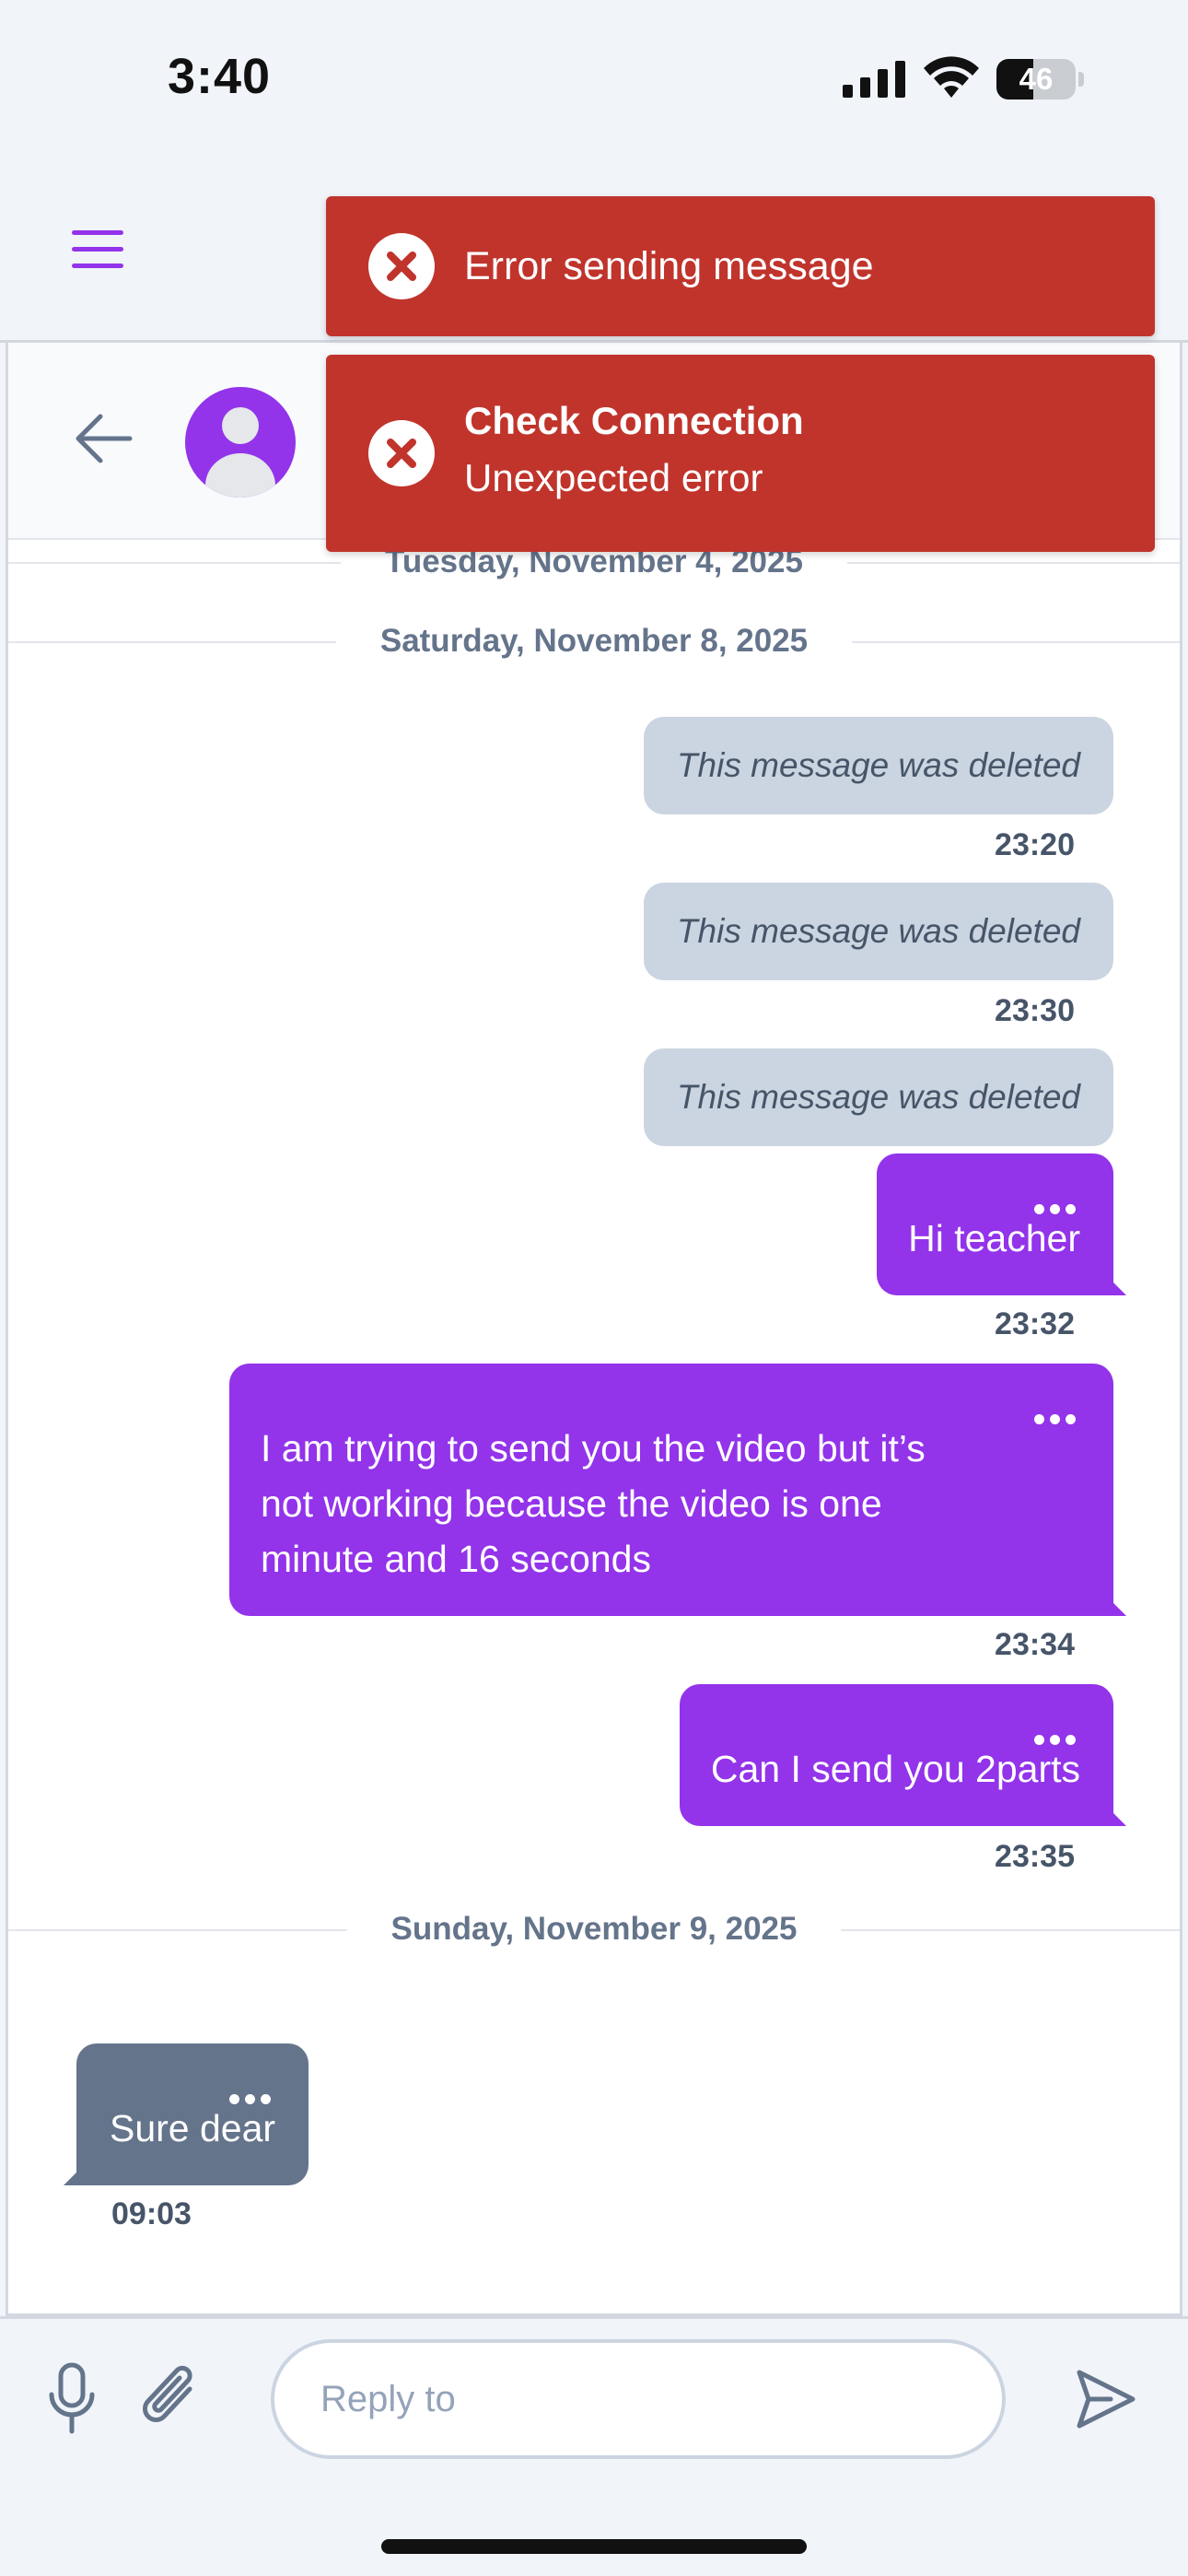 This screenshot has height=2576, width=1188. I want to click on user-avatar-icon, so click(240, 442).